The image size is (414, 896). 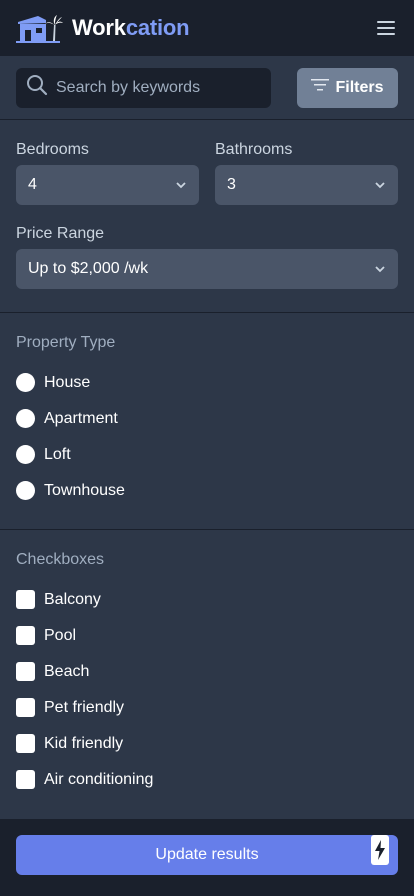 I want to click on price-range-label: Price Range, so click(x=60, y=233).